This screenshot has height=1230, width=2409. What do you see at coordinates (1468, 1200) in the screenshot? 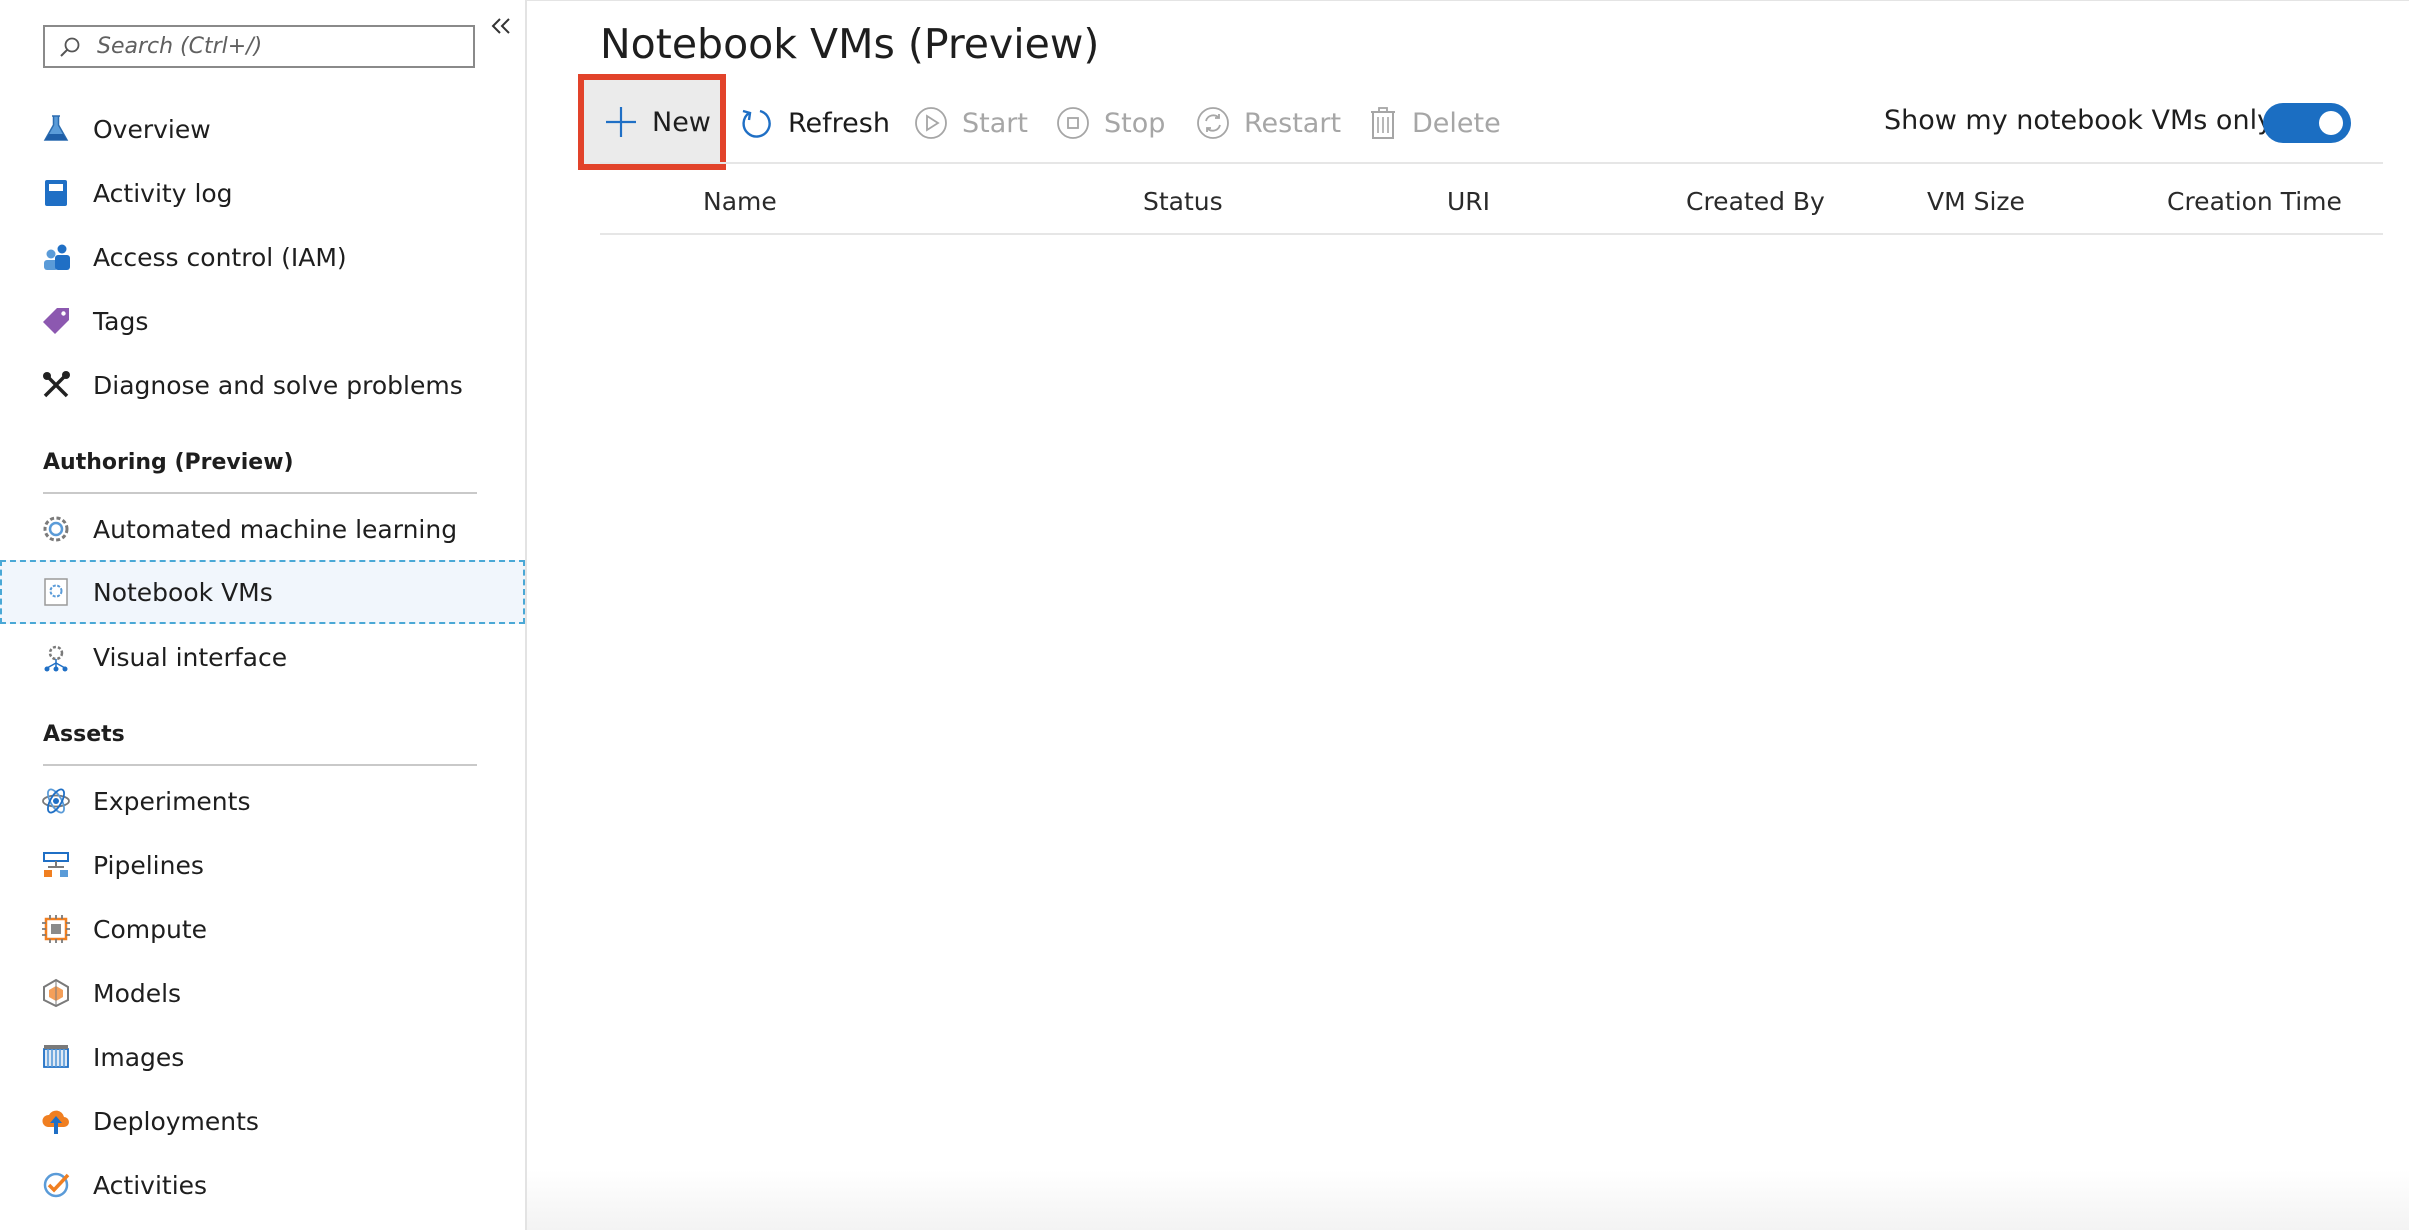
I see `bottom-shade` at bounding box center [1468, 1200].